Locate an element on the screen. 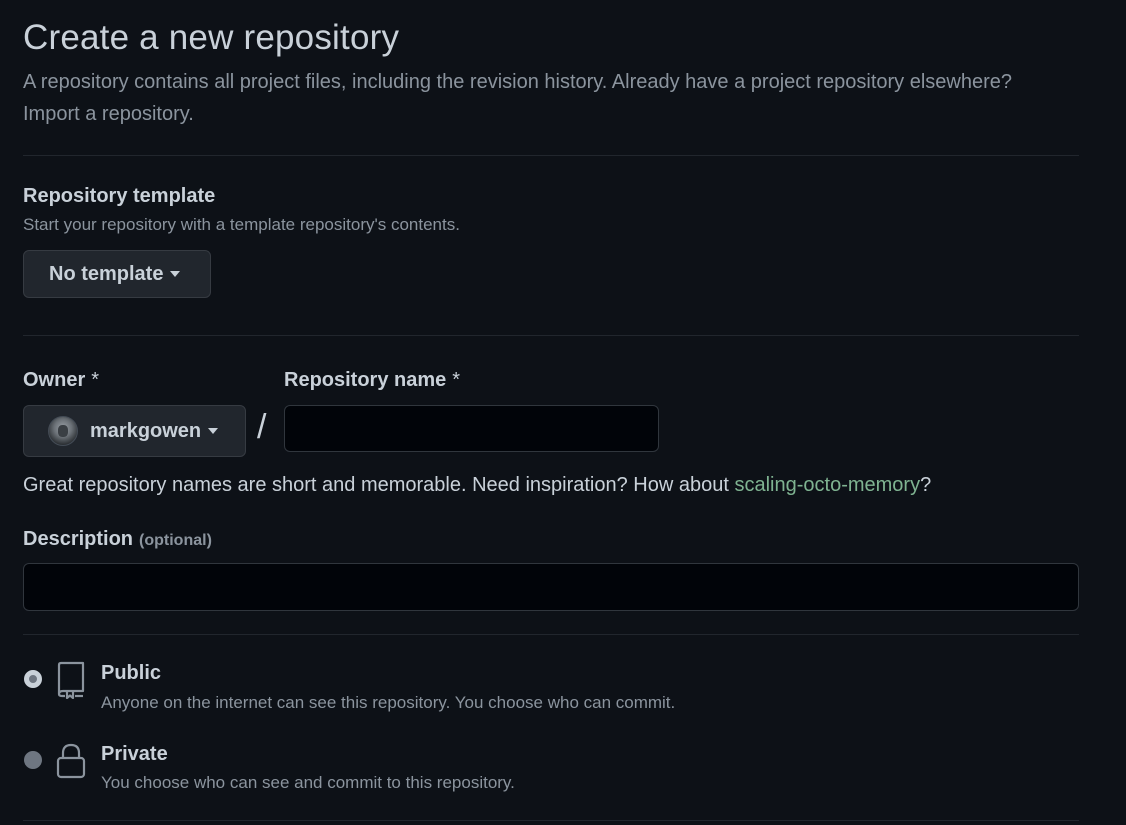  description-input is located at coordinates (551, 587).